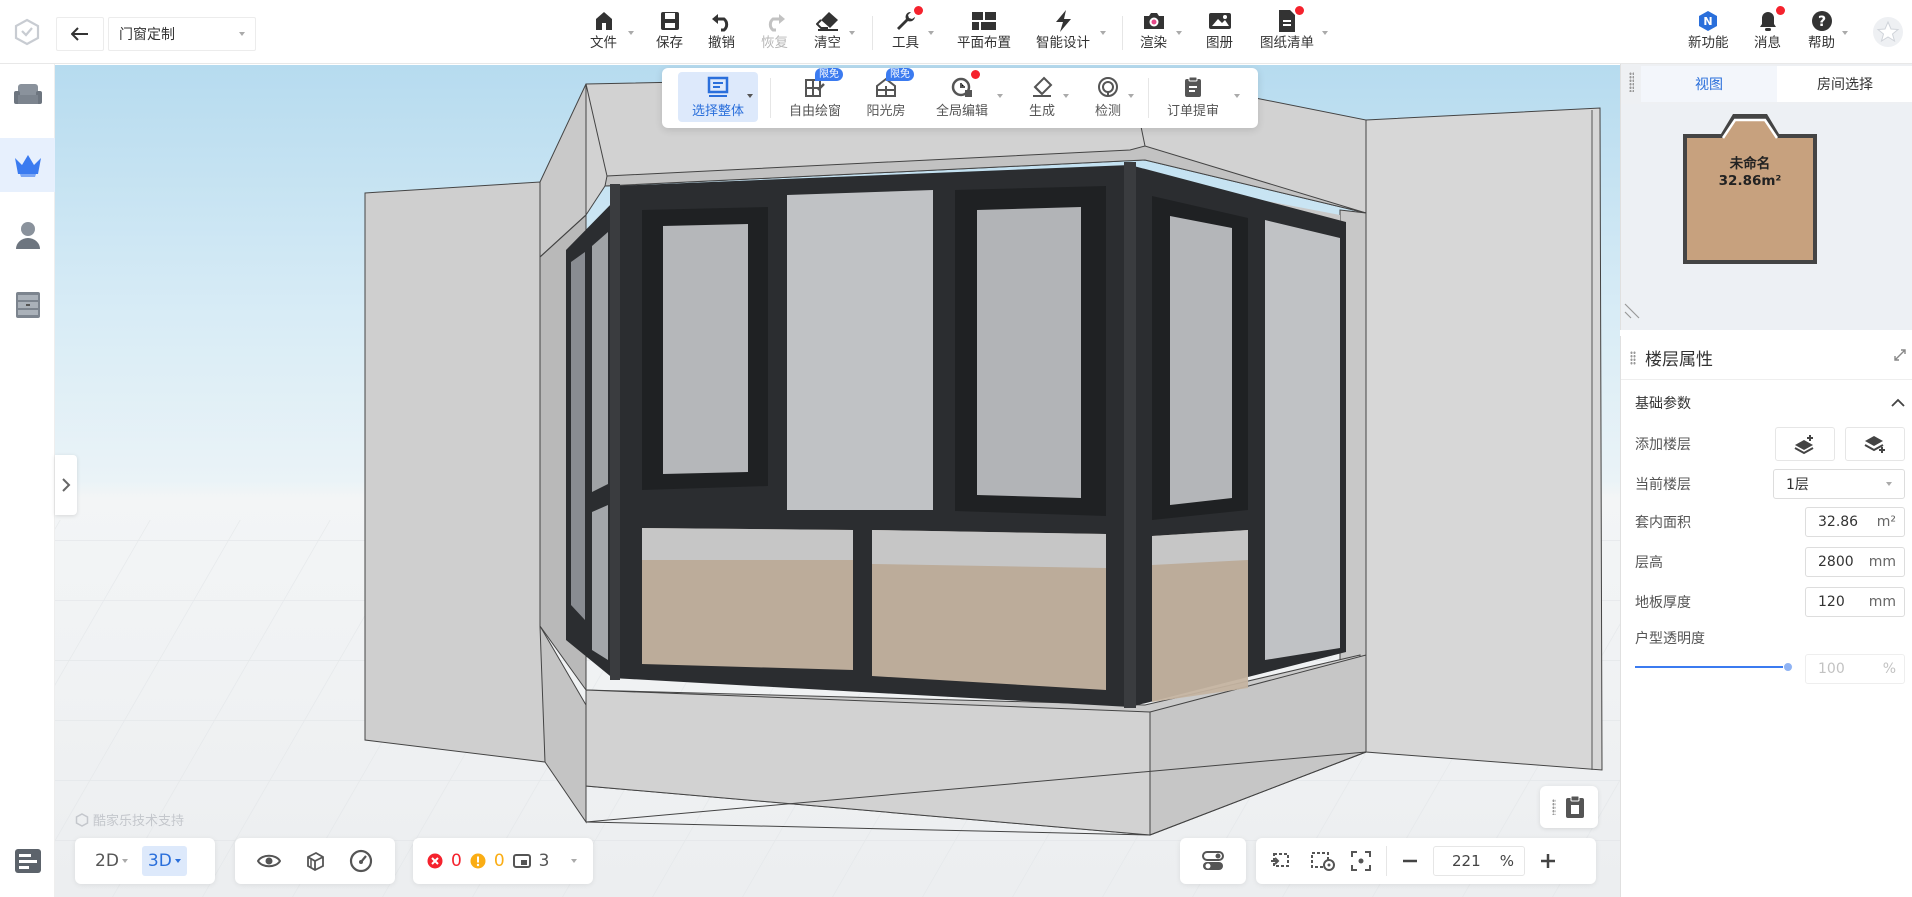 The width and height of the screenshot is (1912, 897). I want to click on limited-free-badge: 限免, so click(829, 74).